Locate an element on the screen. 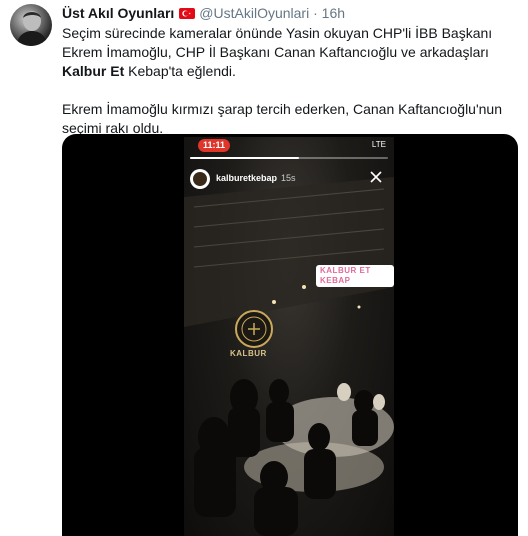 This screenshot has height=536, width=528. author-handle: @UstAkilOyunlari is located at coordinates (254, 13).